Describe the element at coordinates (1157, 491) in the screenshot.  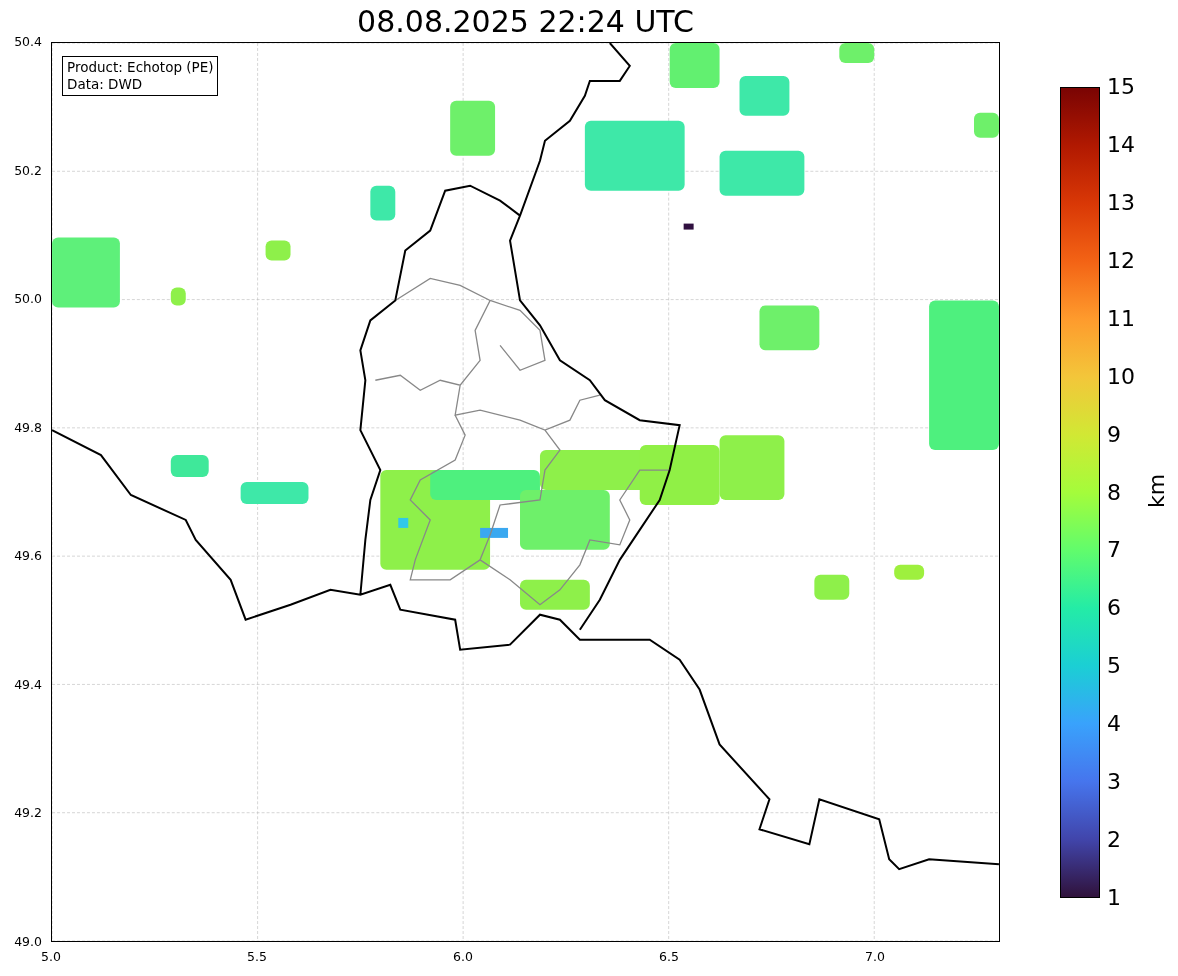
I see `colorbar-label: km` at that location.